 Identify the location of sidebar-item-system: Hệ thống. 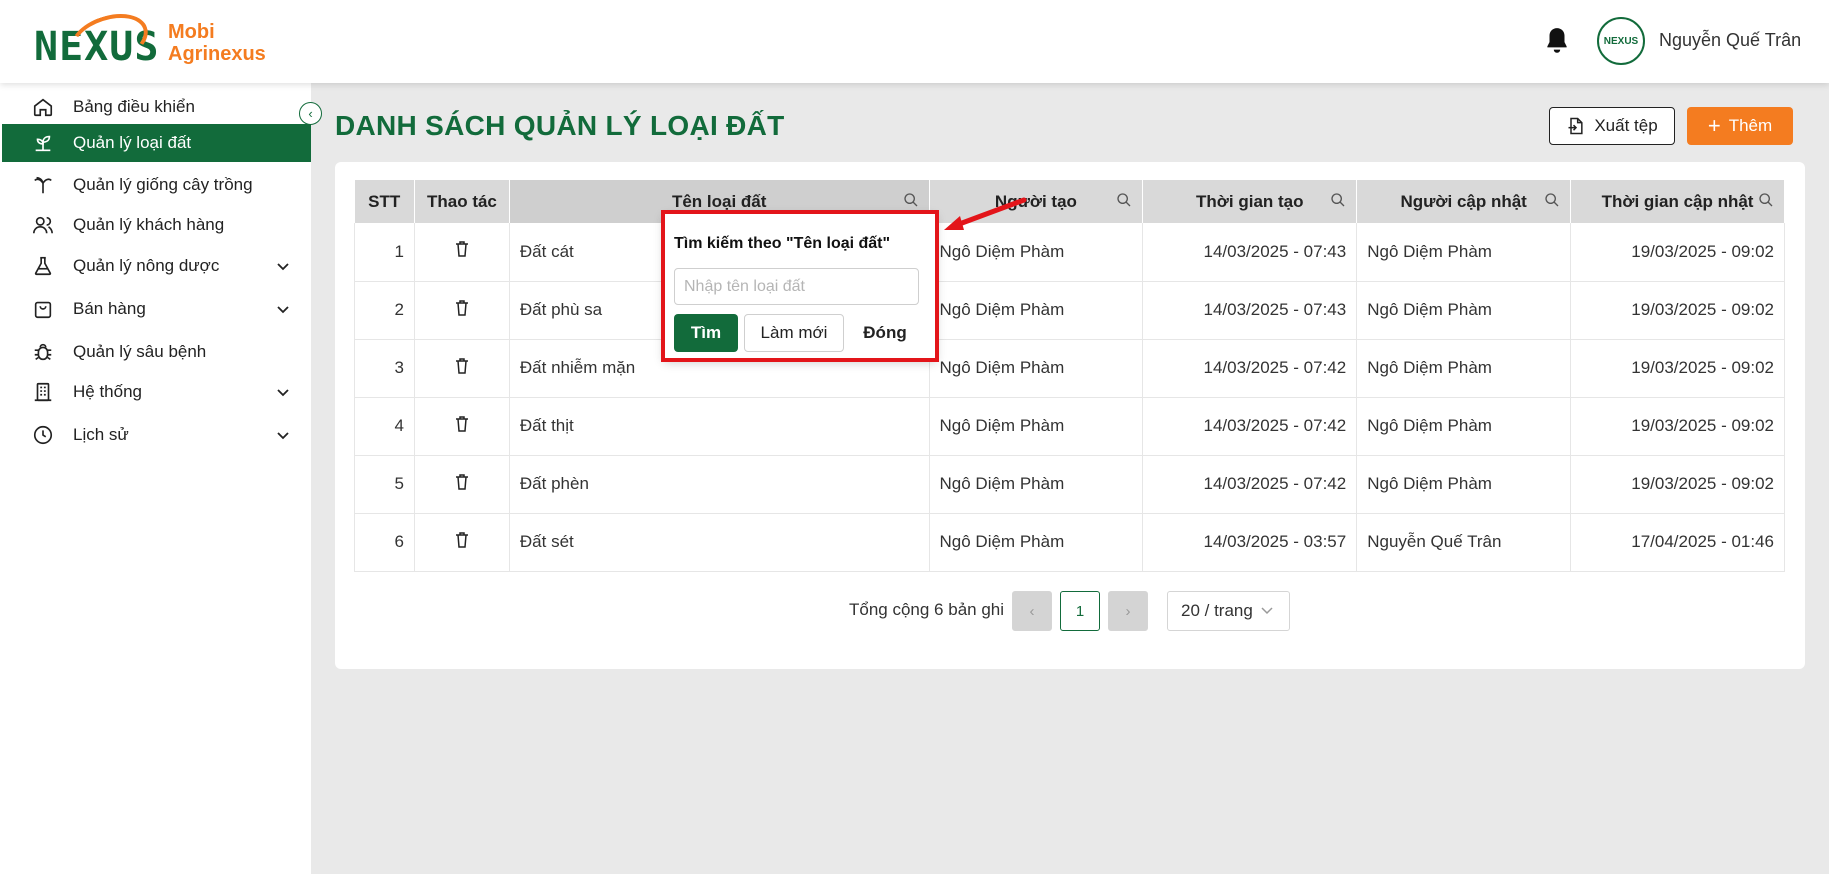
(156, 392).